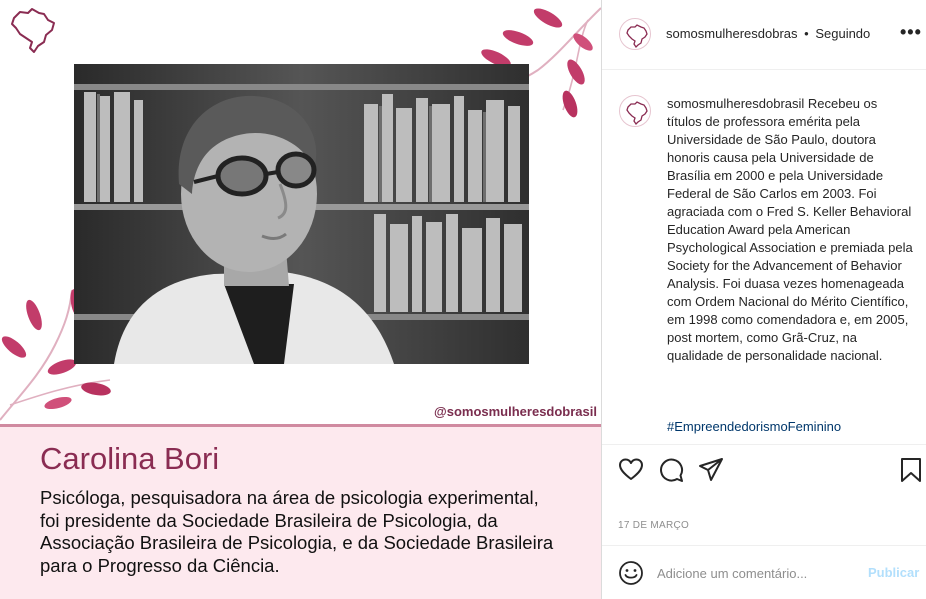 The image size is (926, 599). I want to click on person-name: Carolina Bori, so click(130, 458).